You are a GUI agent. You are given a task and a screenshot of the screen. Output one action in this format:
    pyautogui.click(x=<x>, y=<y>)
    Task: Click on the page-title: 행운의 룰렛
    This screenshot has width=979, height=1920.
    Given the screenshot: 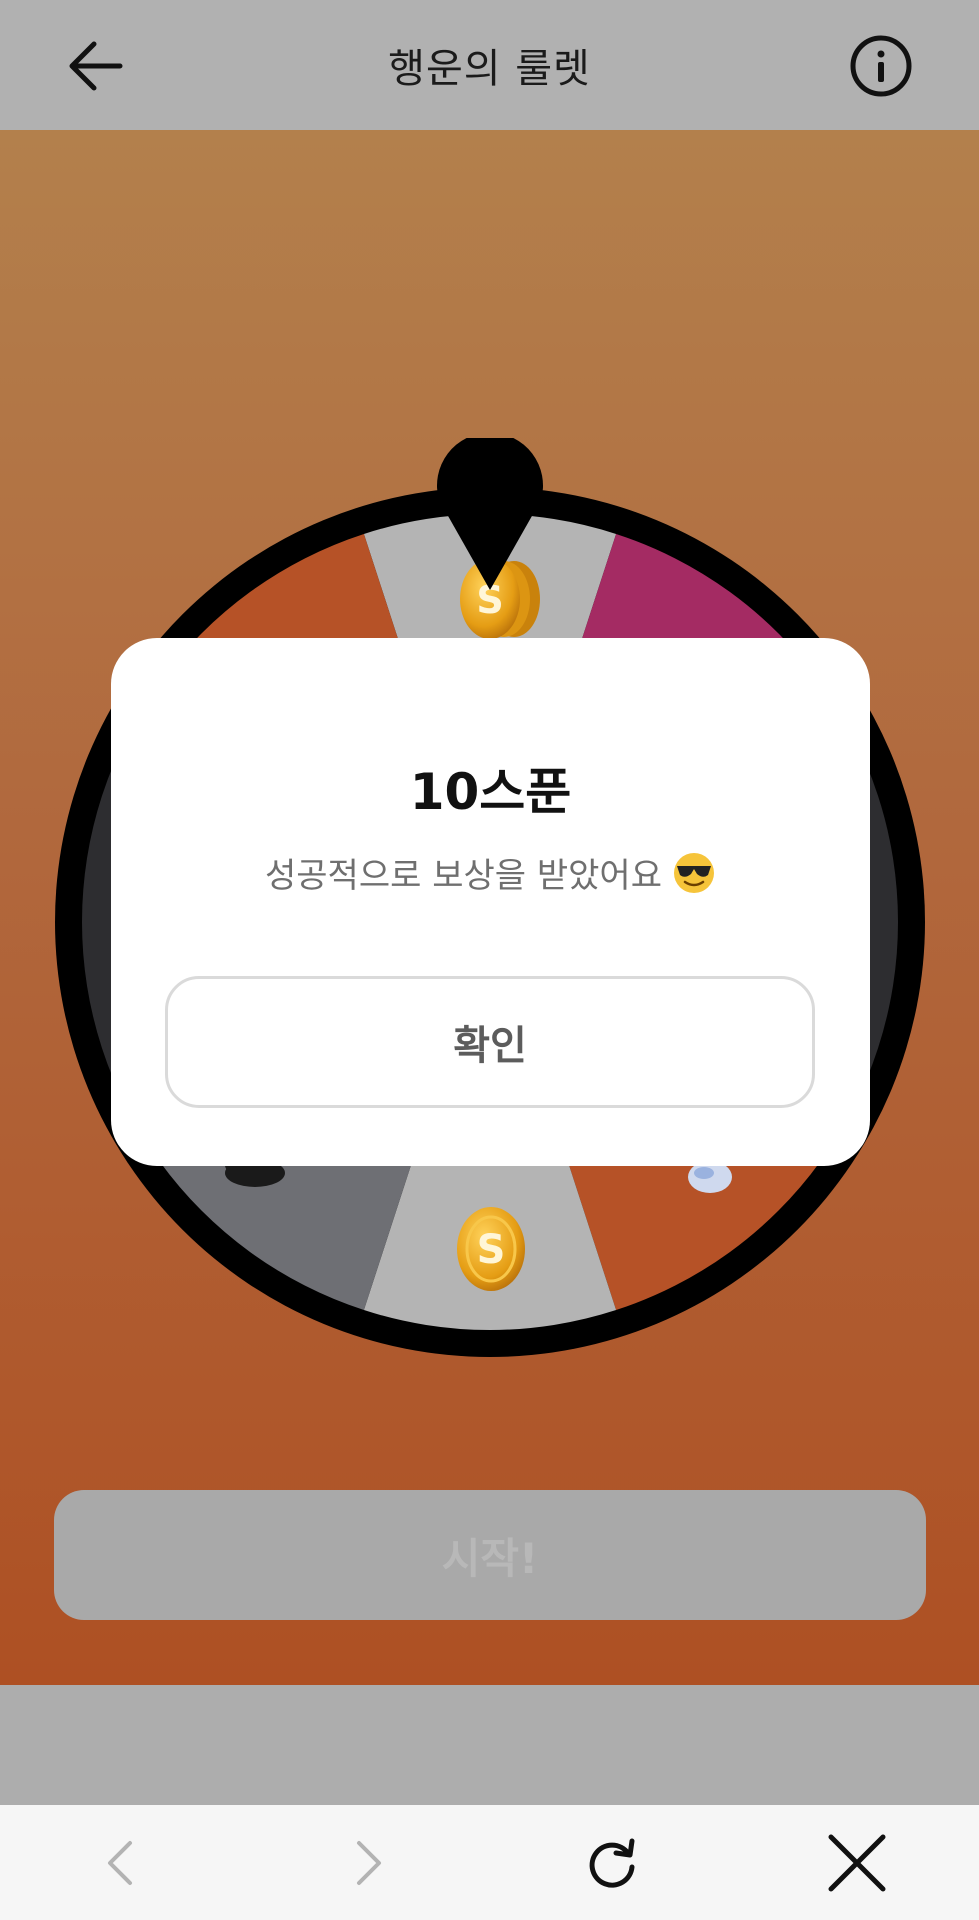 What is the action you would take?
    pyautogui.click(x=489, y=69)
    